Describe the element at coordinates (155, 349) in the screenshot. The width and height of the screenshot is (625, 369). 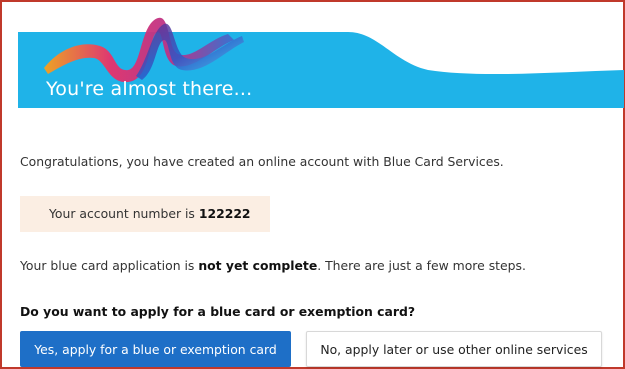
I see `apply-card-button: Yes, apply for a blue or exemption card` at that location.